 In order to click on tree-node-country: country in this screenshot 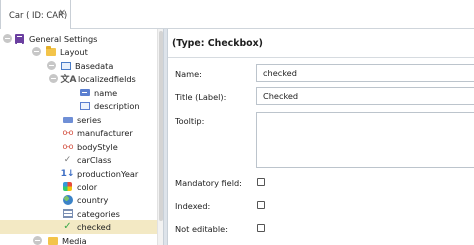, I will do `click(108, 200)`.